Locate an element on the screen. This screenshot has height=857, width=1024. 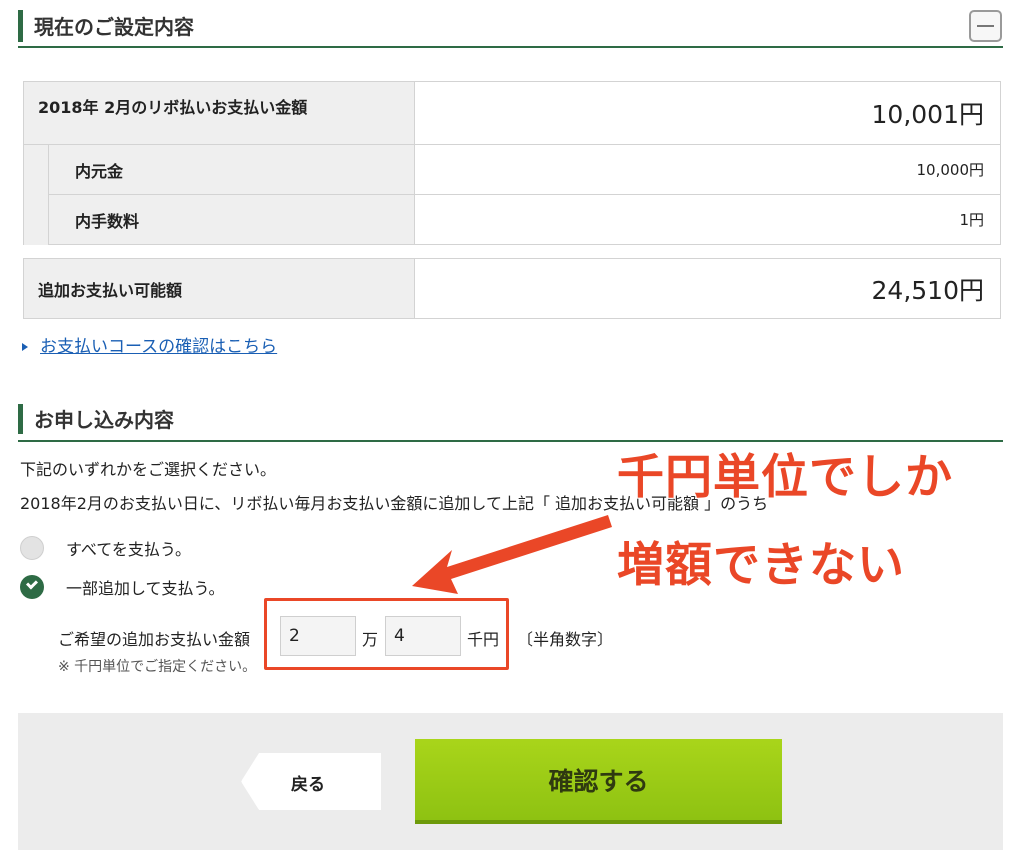
triangle-right-icon is located at coordinates (25, 347).